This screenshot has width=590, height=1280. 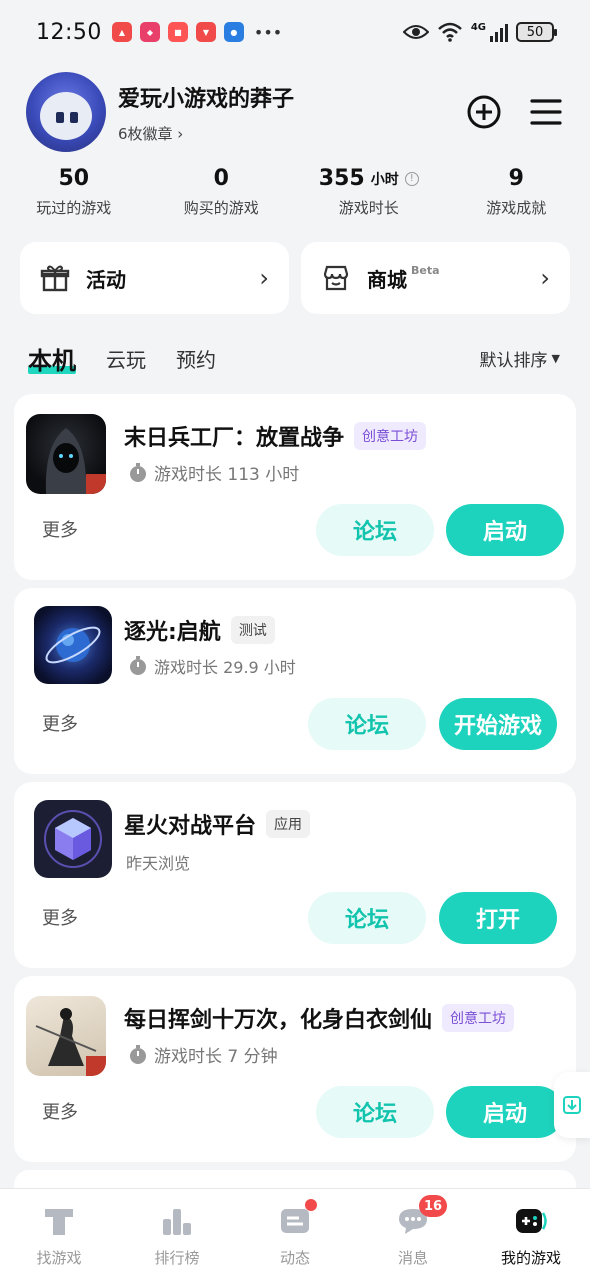 What do you see at coordinates (295, 1069) in the screenshot?
I see `game-card: 每日挥剑十万次，化身白衣剑仙 创意工坊 游戏时长 7 分钟 更多 论坛 启动` at bounding box center [295, 1069].